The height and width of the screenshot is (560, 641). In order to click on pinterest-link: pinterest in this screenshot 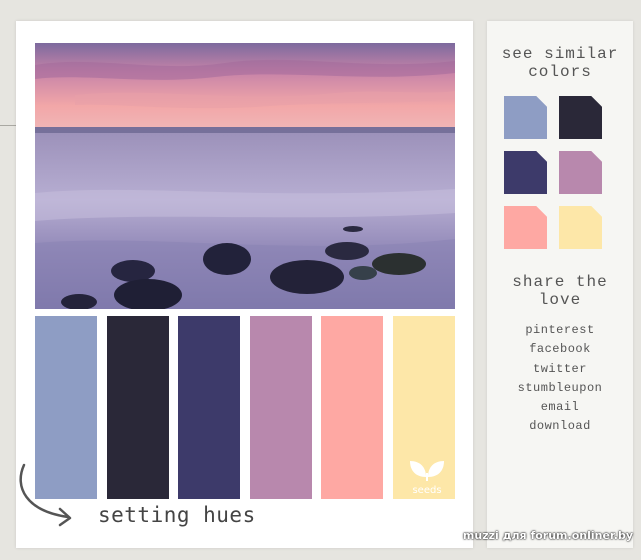, I will do `click(560, 330)`.